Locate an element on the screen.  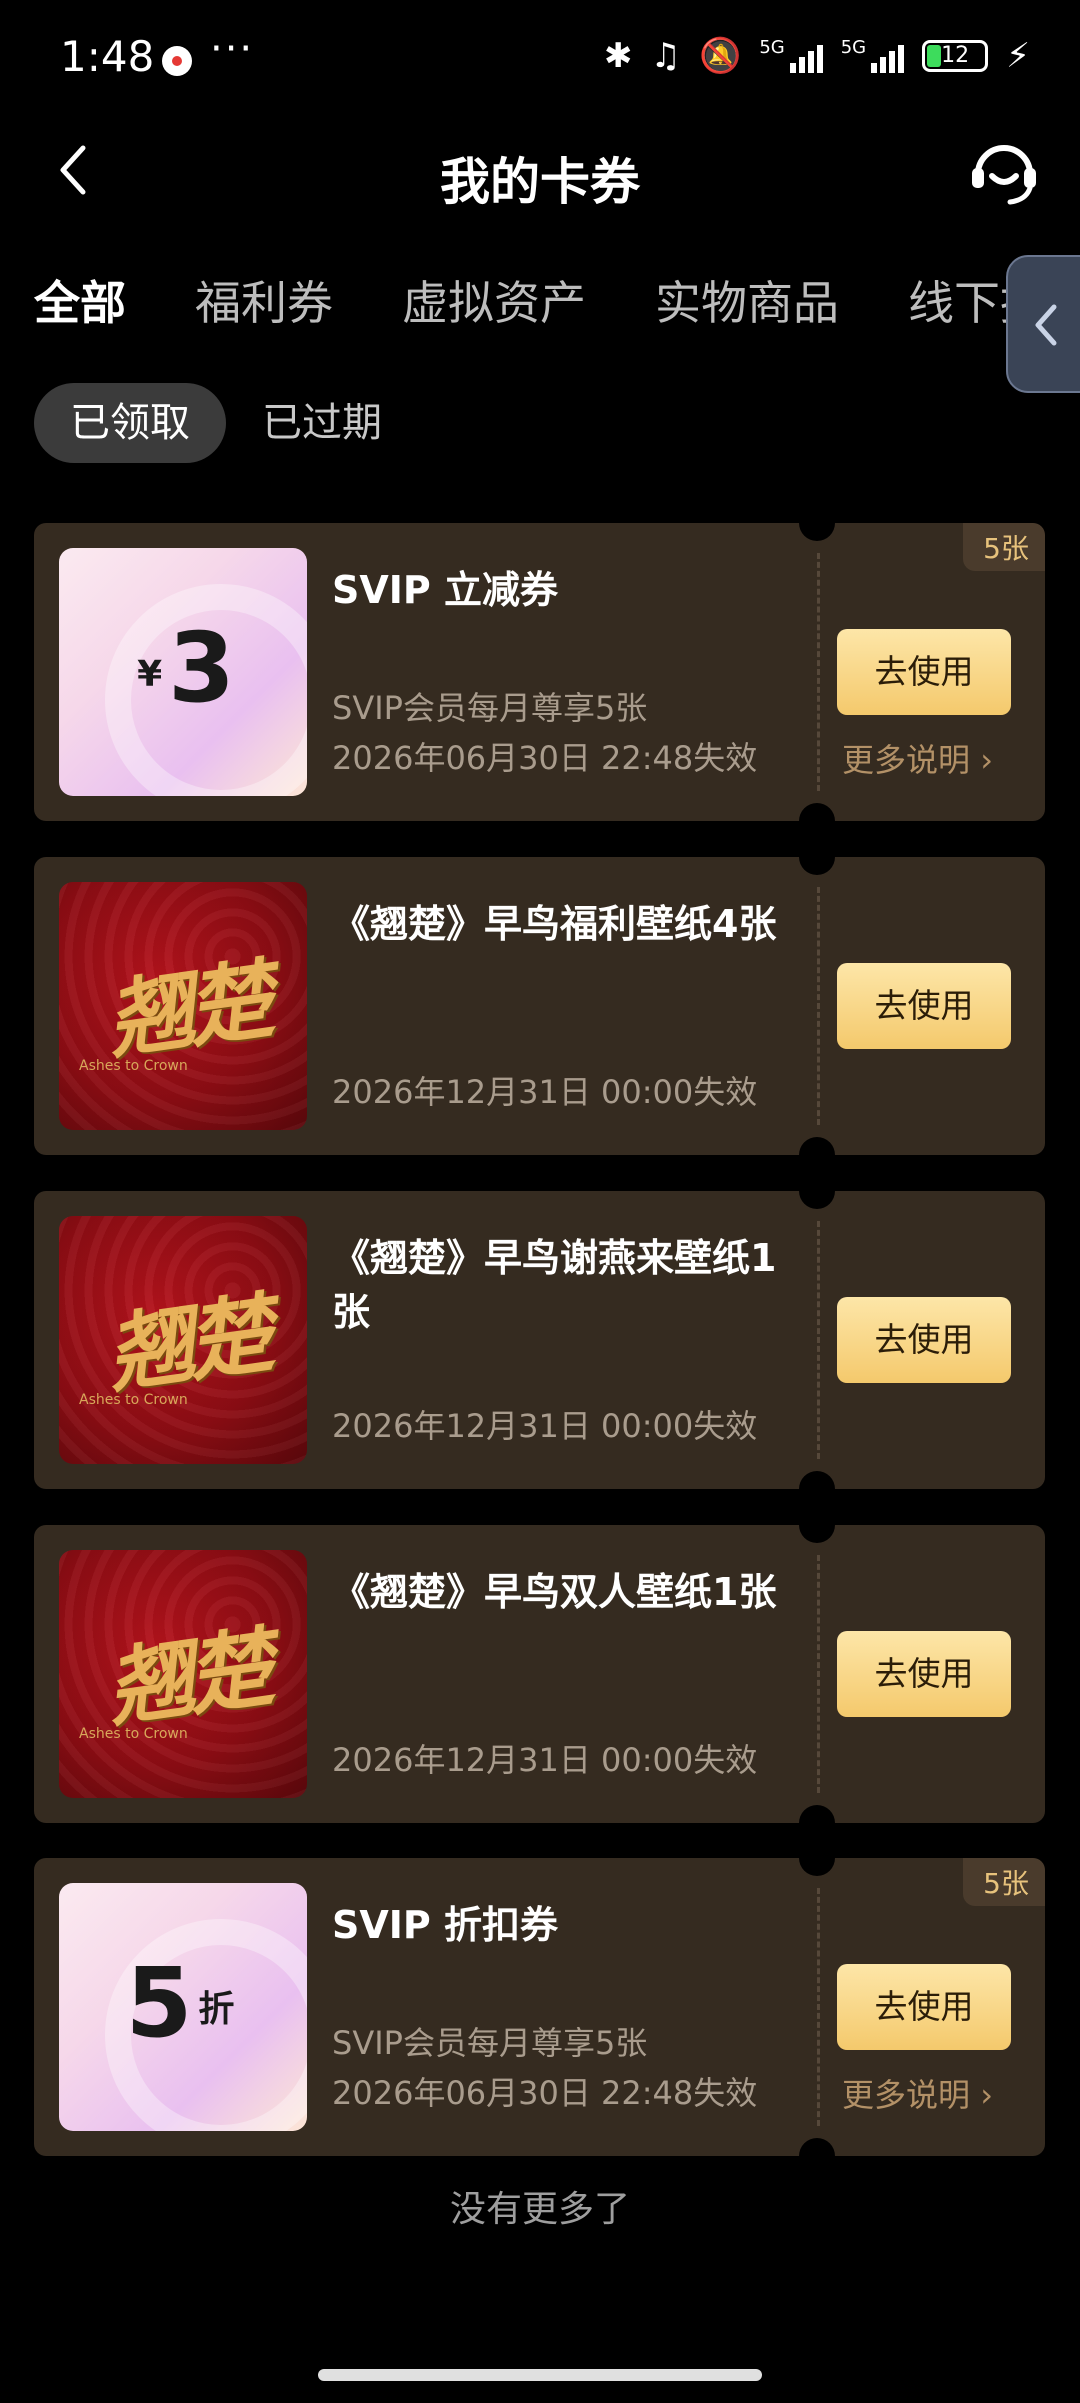
card-title: 《翘楚》早鸟双人壁纸1张 is located at coordinates (554, 1592).